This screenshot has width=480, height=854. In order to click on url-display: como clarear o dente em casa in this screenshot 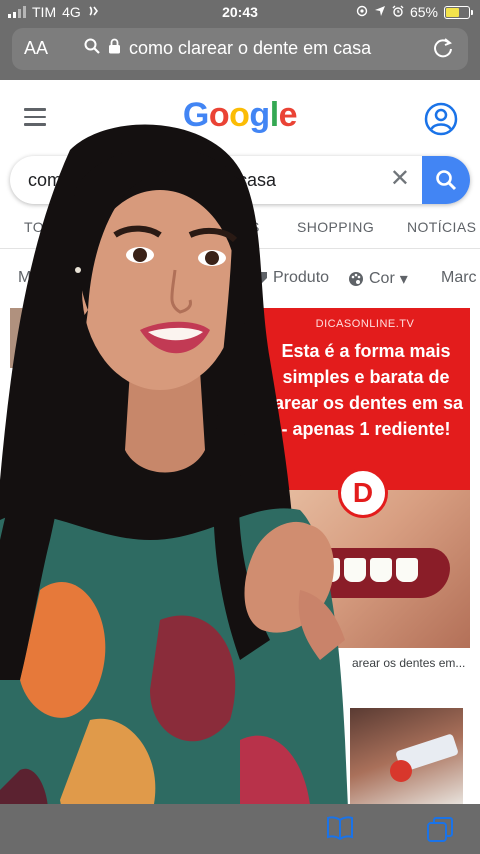, I will do `click(227, 48)`.